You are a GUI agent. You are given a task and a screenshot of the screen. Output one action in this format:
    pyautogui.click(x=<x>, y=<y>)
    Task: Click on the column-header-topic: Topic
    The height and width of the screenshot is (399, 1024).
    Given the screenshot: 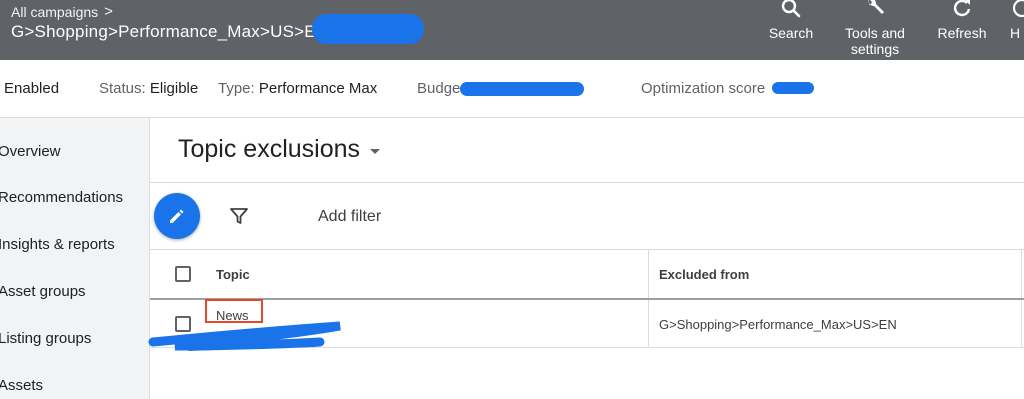 What is the action you would take?
    pyautogui.click(x=233, y=274)
    